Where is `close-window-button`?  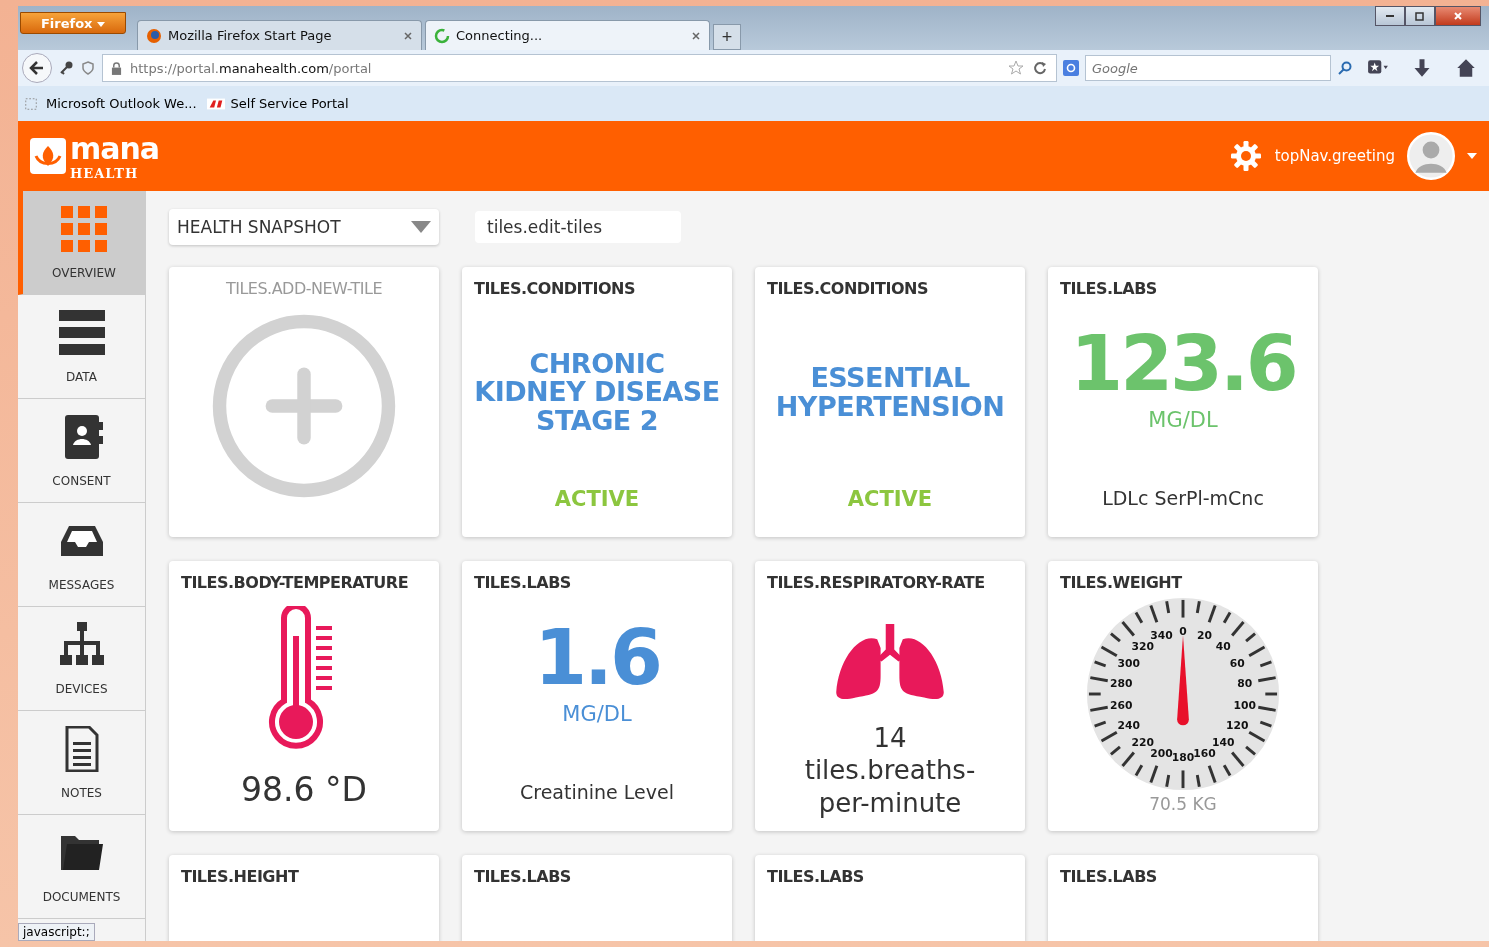
close-window-button is located at coordinates (1458, 16).